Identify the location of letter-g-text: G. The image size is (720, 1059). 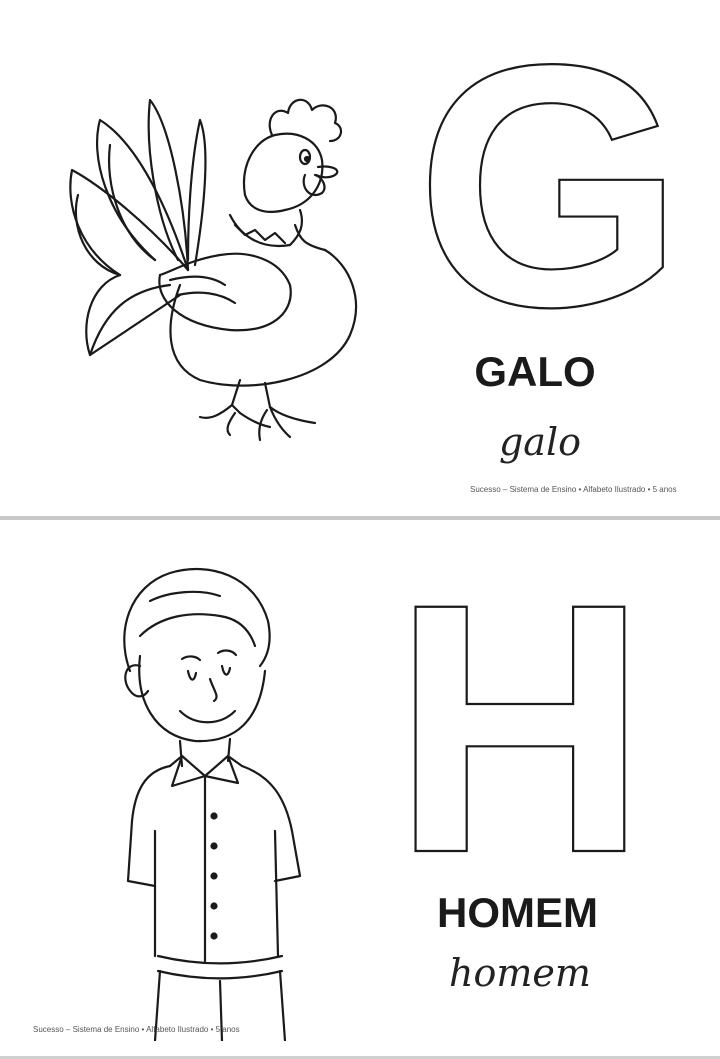
(550, 180).